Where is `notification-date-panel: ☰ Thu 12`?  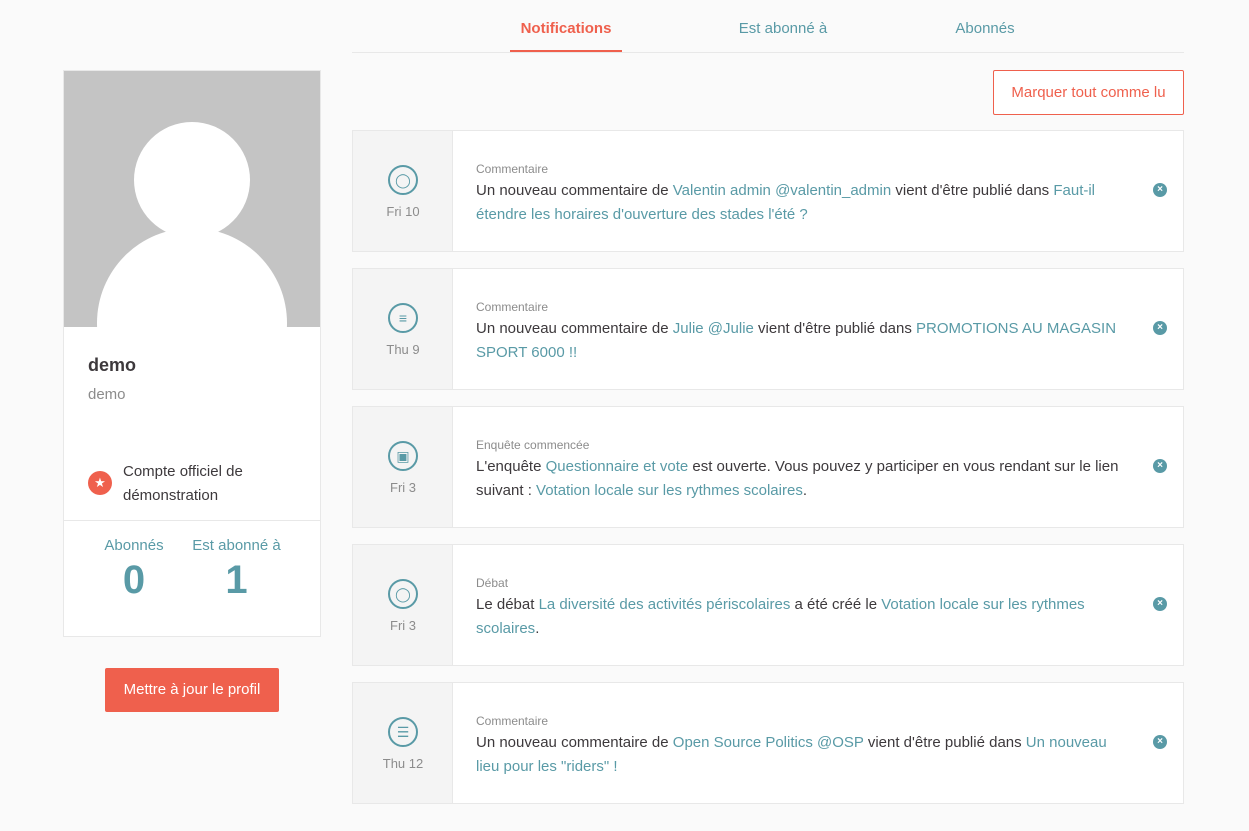 notification-date-panel: ☰ Thu 12 is located at coordinates (403, 743).